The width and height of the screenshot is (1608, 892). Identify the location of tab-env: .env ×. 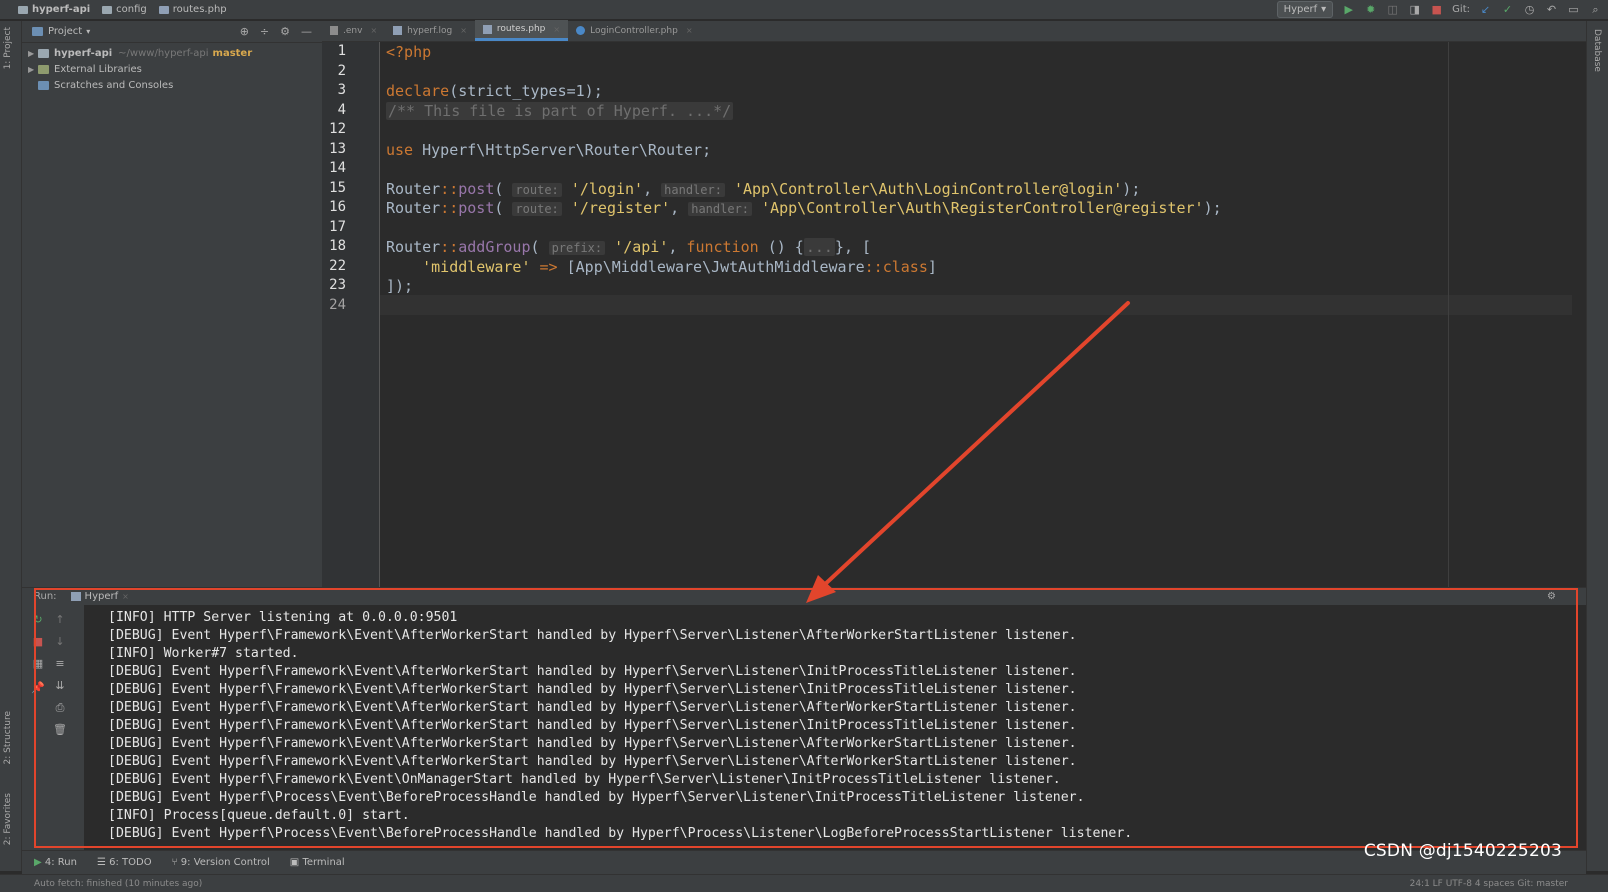
(353, 30).